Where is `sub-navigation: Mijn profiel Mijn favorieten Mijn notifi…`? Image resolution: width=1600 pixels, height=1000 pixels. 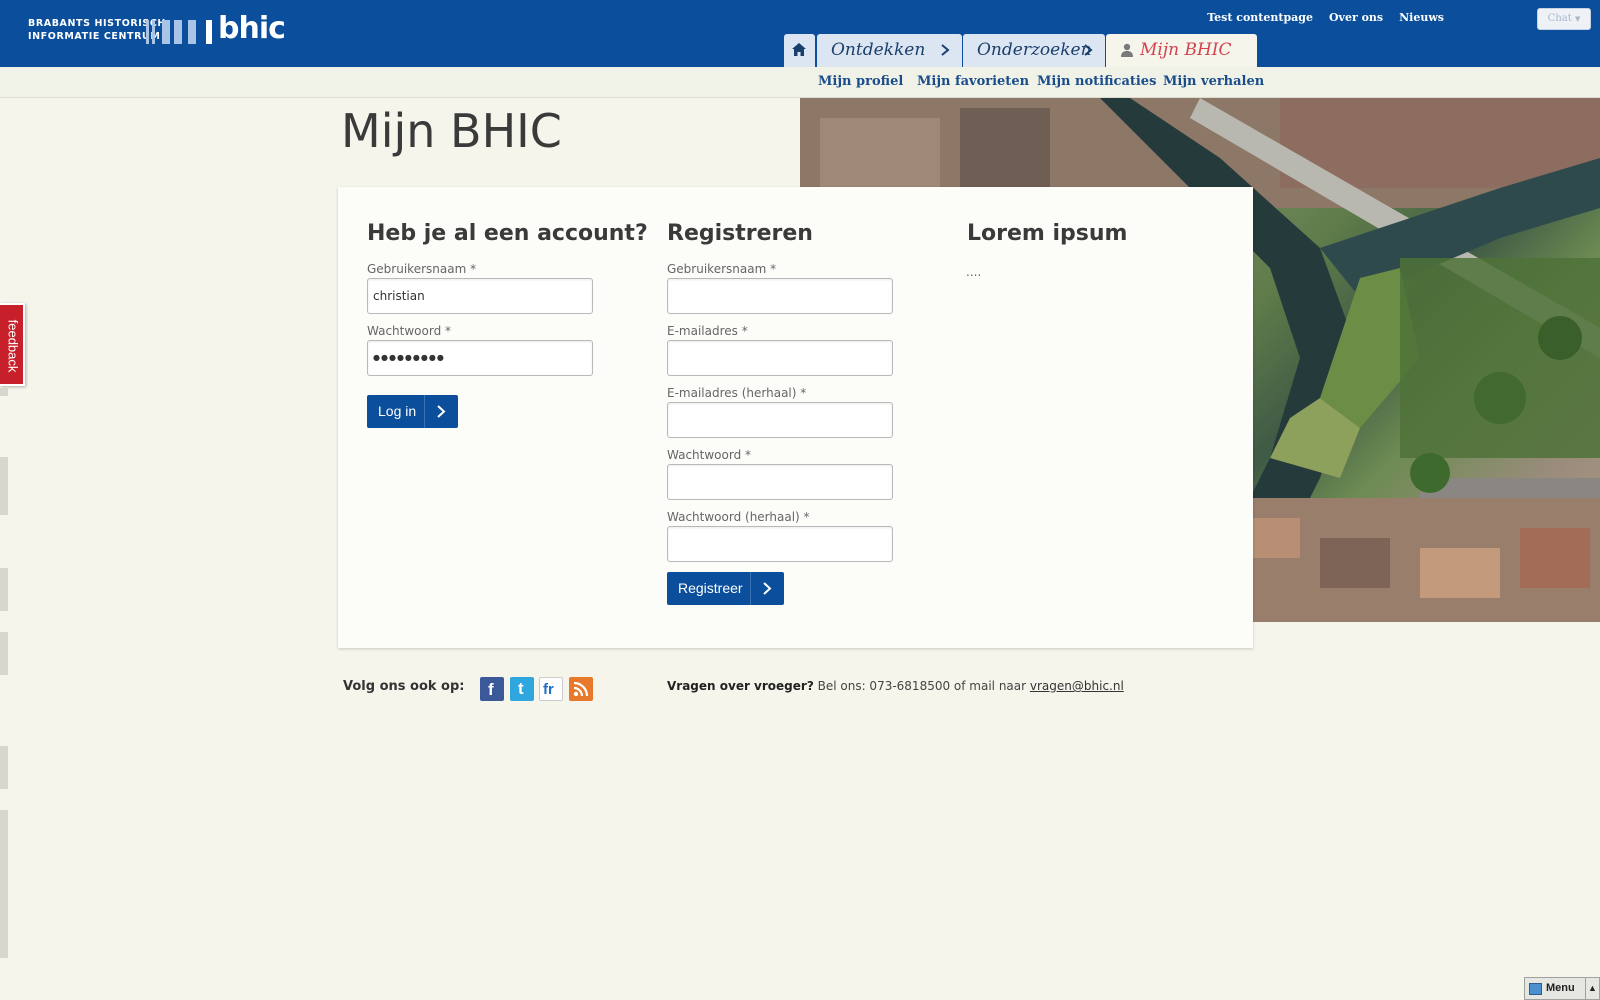 sub-navigation: Mijn profiel Mijn favorieten Mijn notifi… is located at coordinates (800, 82).